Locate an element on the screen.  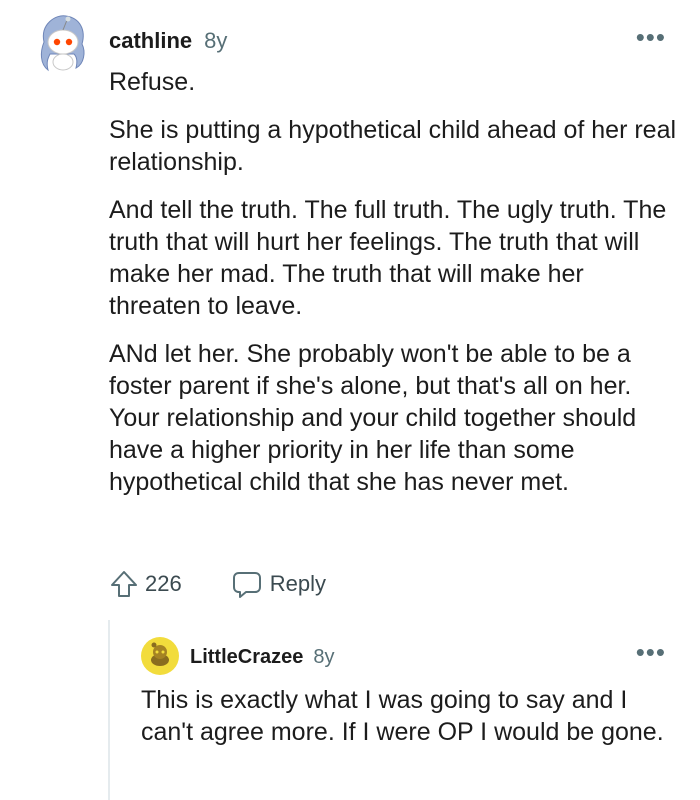
comment-meta: cathline 8y is located at coordinates (168, 41).